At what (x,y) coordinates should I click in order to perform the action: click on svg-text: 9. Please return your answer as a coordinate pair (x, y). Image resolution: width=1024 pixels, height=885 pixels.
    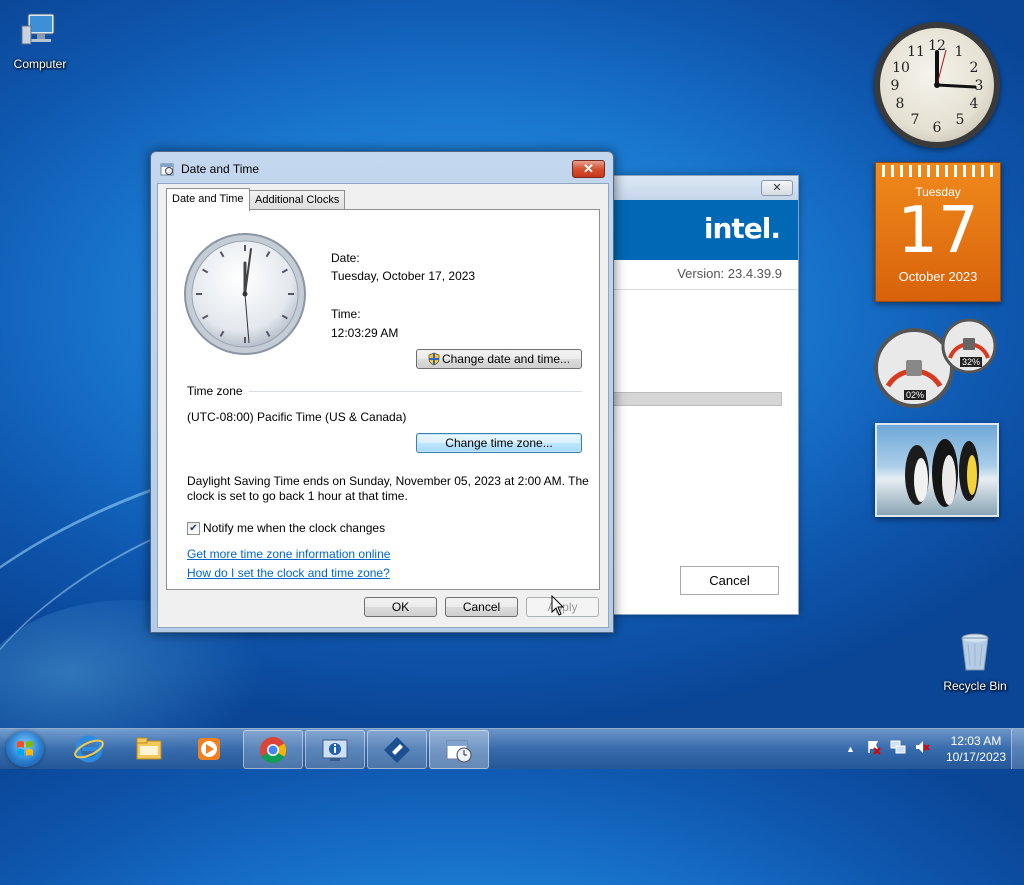
    Looking at the image, I should click on (895, 86).